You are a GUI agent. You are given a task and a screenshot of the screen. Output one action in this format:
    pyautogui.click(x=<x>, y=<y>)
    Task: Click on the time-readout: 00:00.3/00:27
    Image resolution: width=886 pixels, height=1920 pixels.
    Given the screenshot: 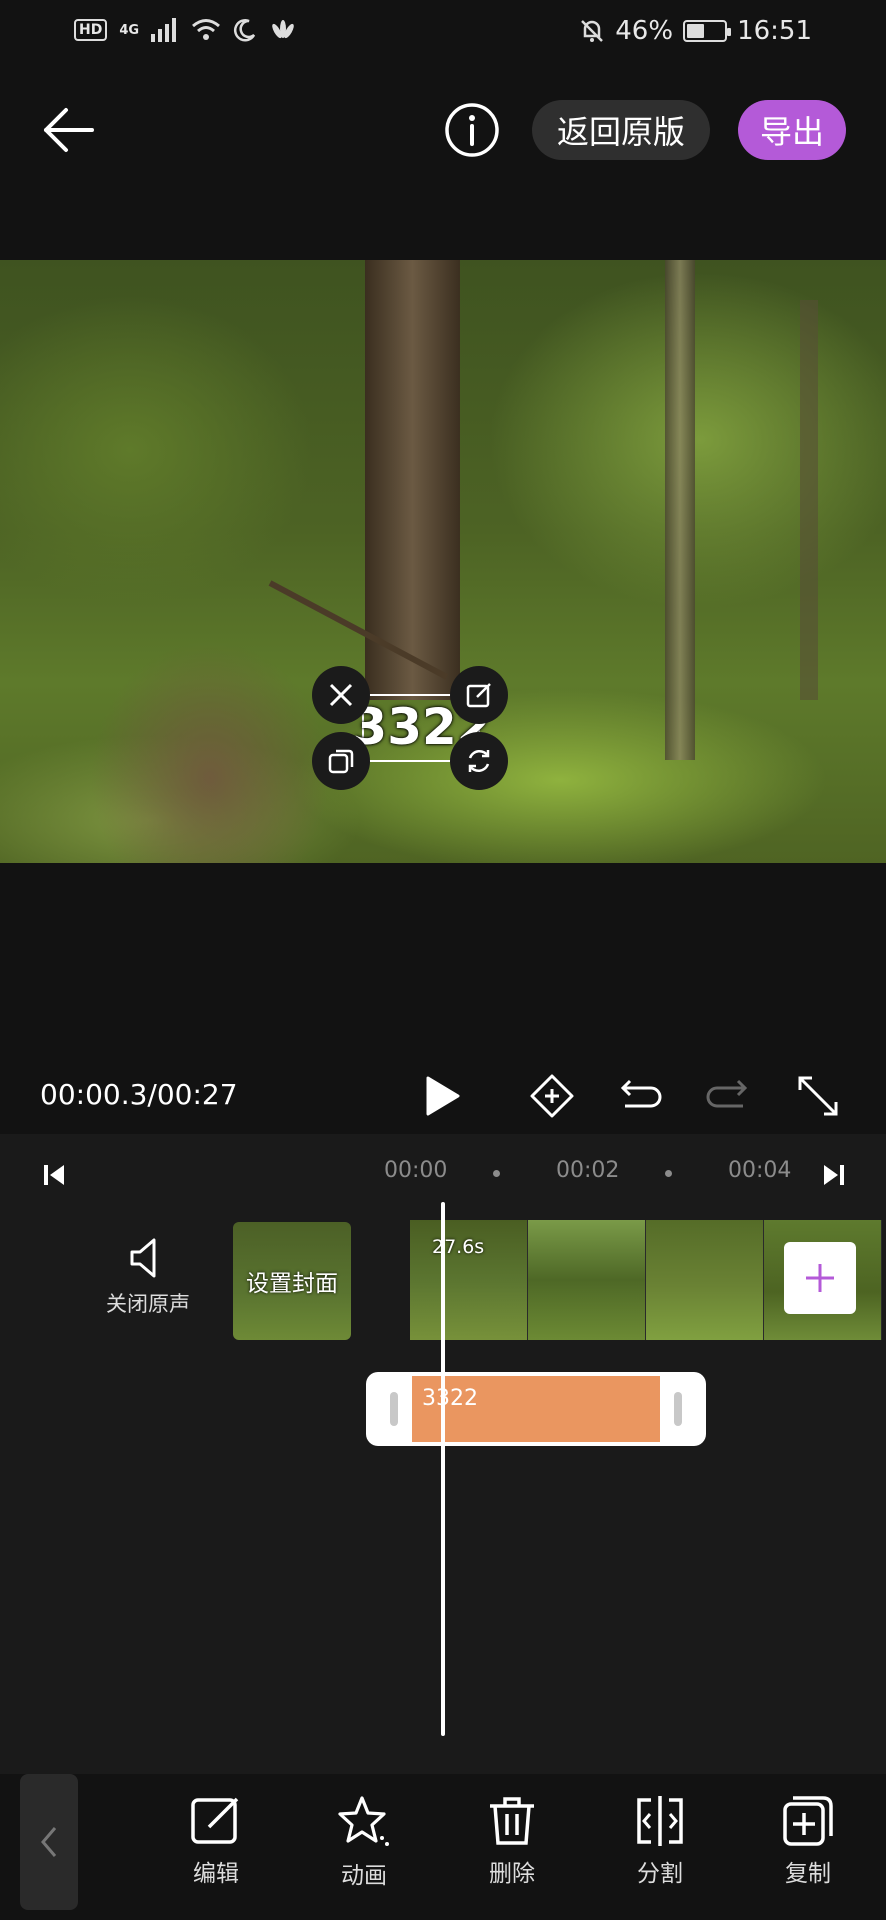 What is the action you would take?
    pyautogui.click(x=139, y=1094)
    